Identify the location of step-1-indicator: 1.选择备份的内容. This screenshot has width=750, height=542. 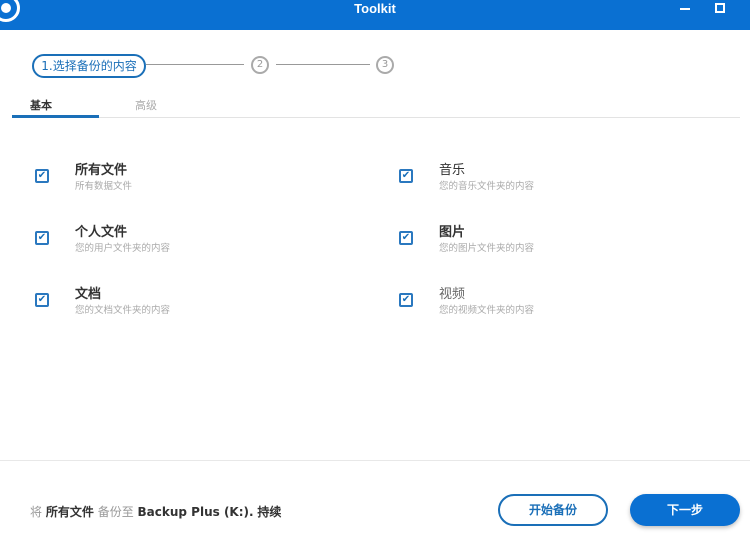
(89, 66).